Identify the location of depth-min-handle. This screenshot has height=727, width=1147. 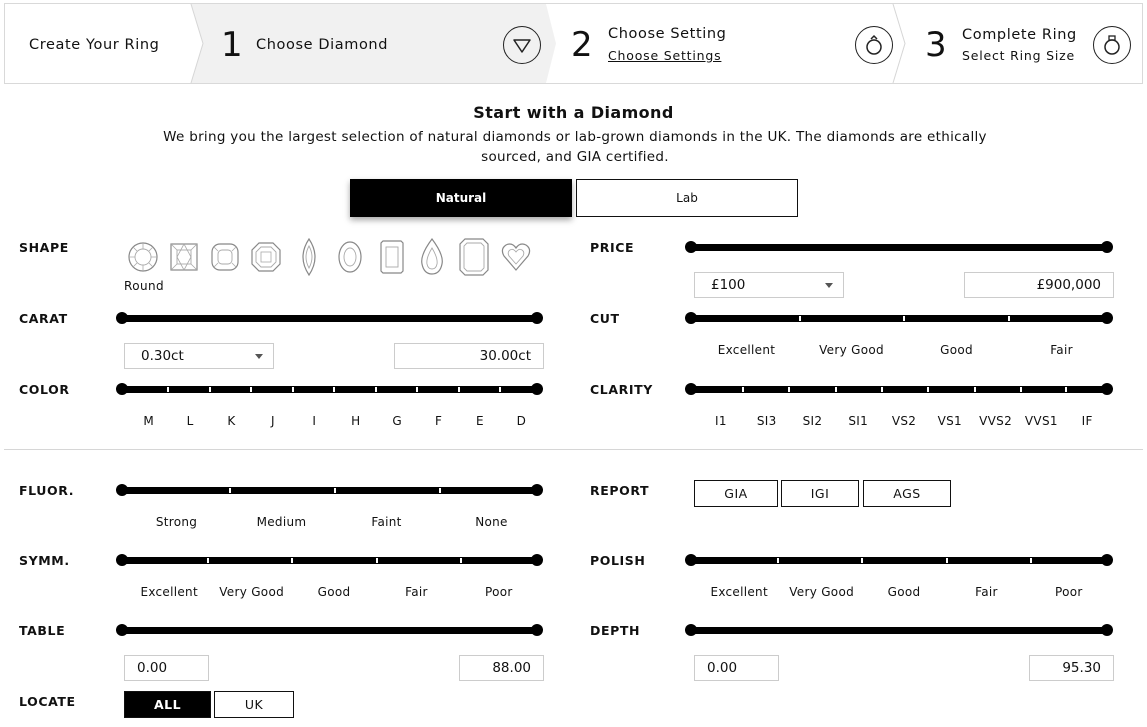
(691, 630).